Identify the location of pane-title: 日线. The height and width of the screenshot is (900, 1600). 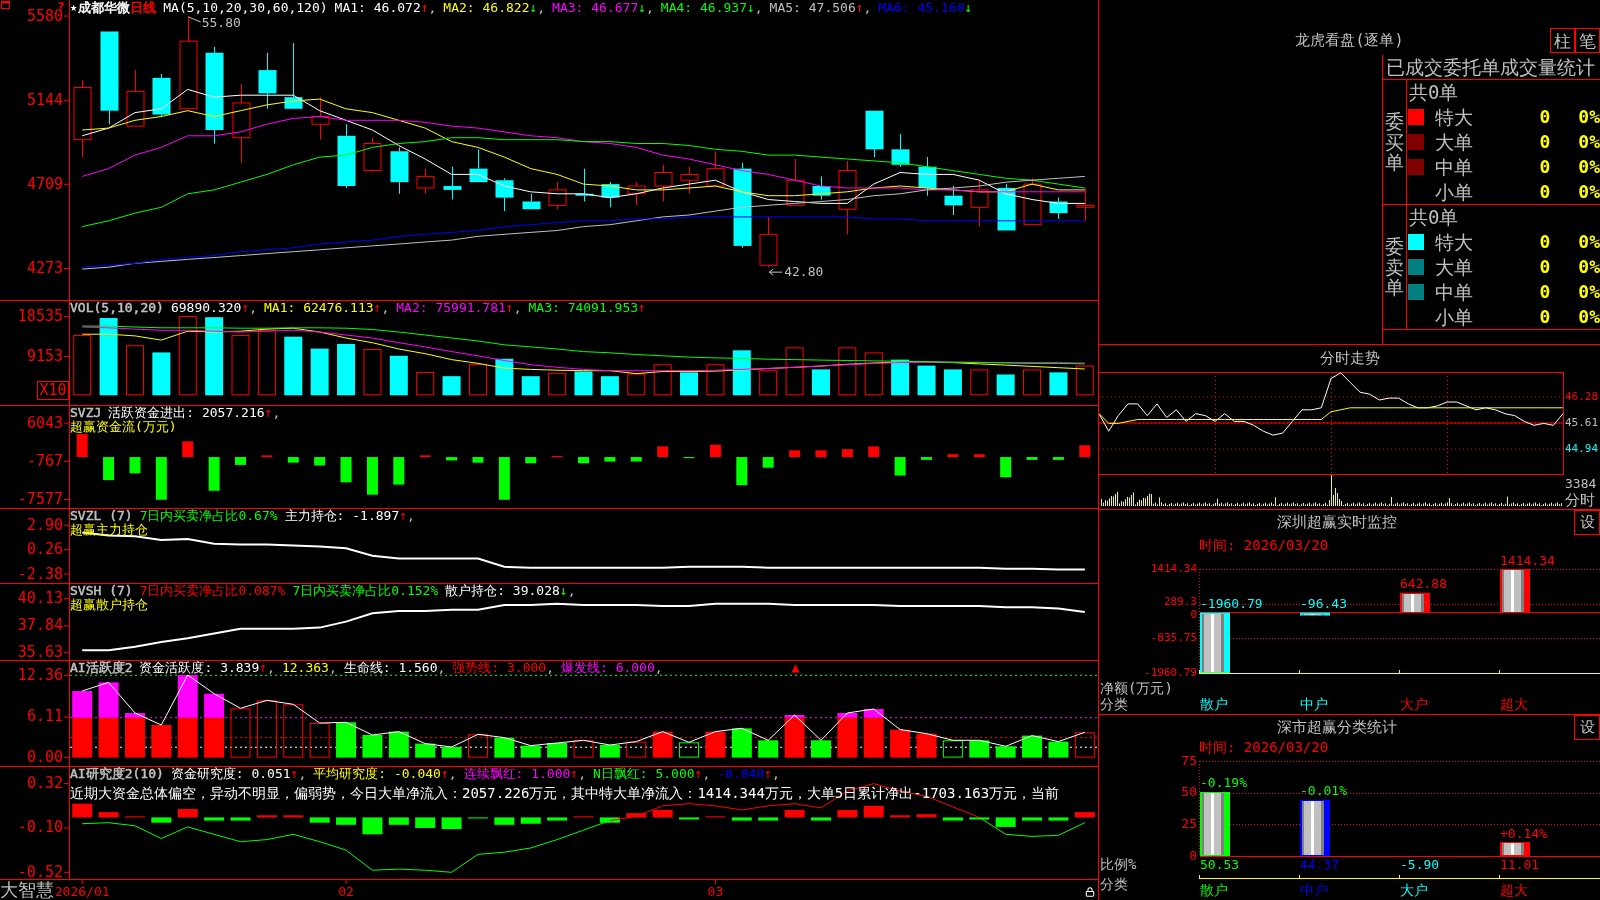
(143, 7).